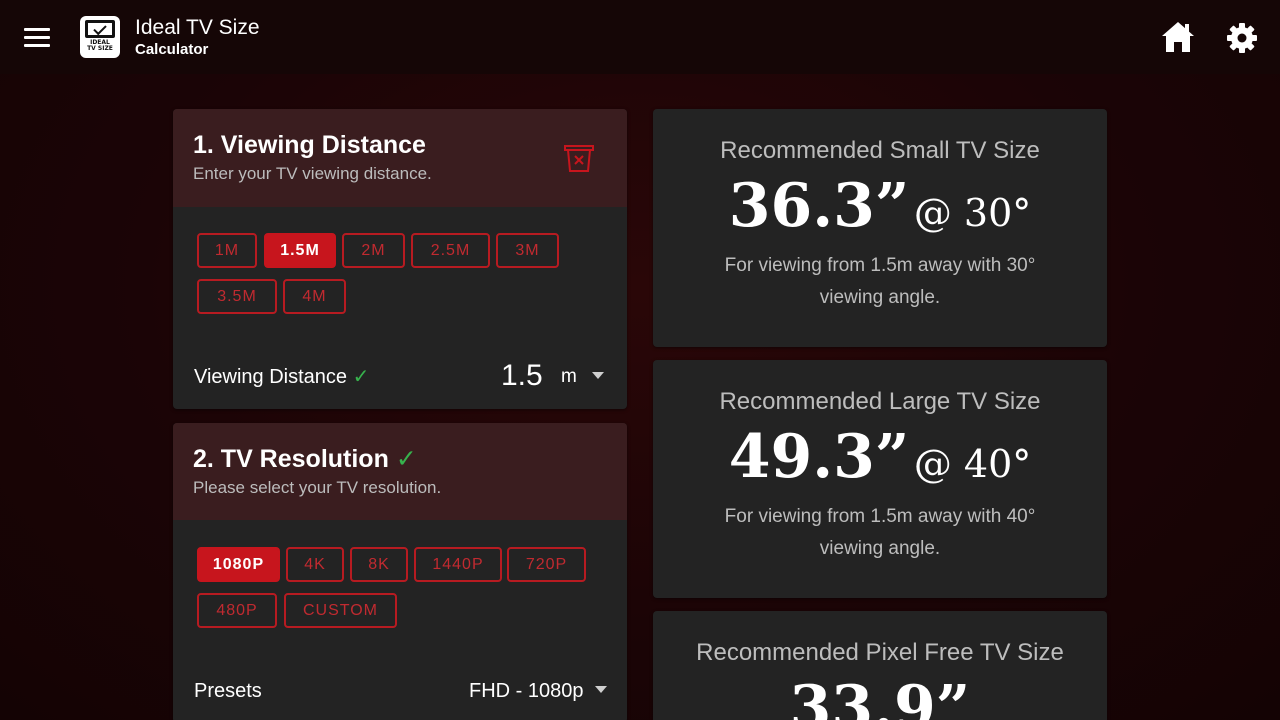 The width and height of the screenshot is (1280, 720). Describe the element at coordinates (458, 564) in the screenshot. I see `resolution-chip-1440p: 1440P` at that location.